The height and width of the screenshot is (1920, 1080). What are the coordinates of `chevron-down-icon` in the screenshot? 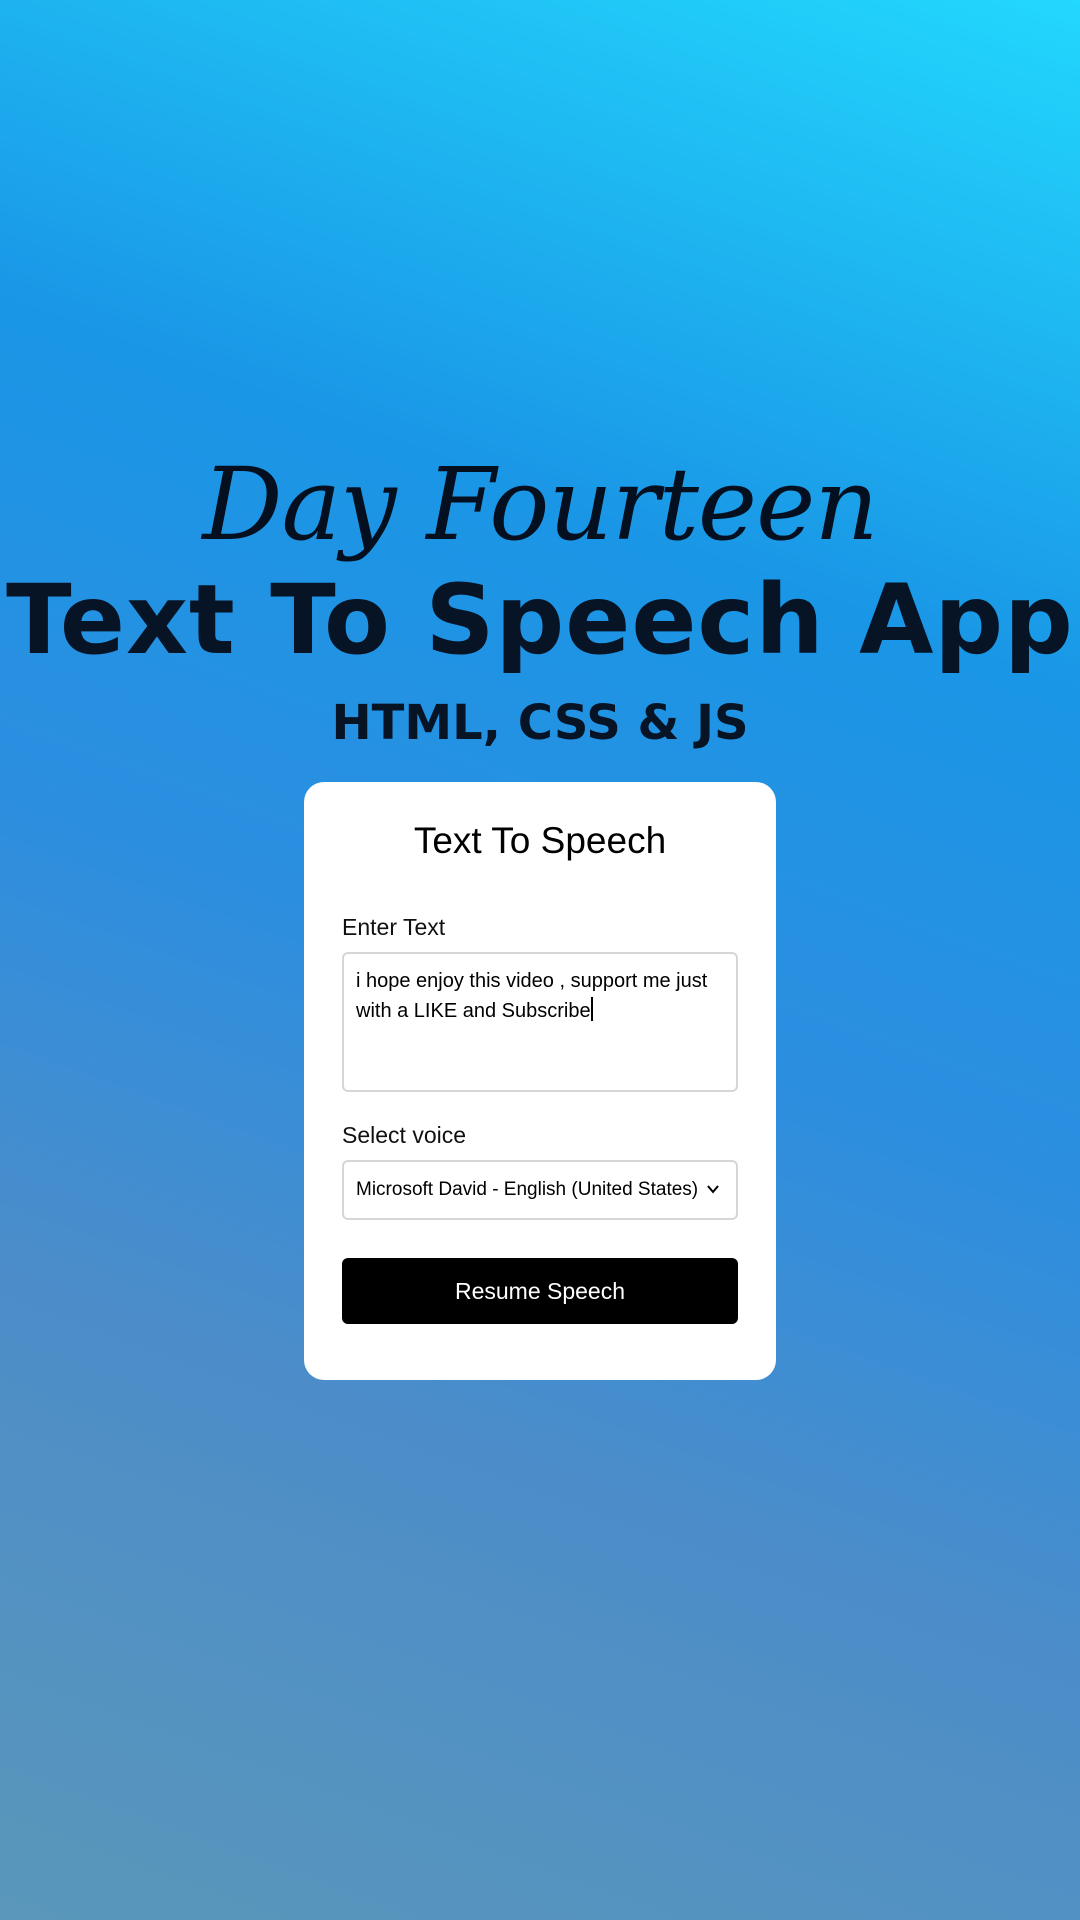 It's located at (713, 1189).